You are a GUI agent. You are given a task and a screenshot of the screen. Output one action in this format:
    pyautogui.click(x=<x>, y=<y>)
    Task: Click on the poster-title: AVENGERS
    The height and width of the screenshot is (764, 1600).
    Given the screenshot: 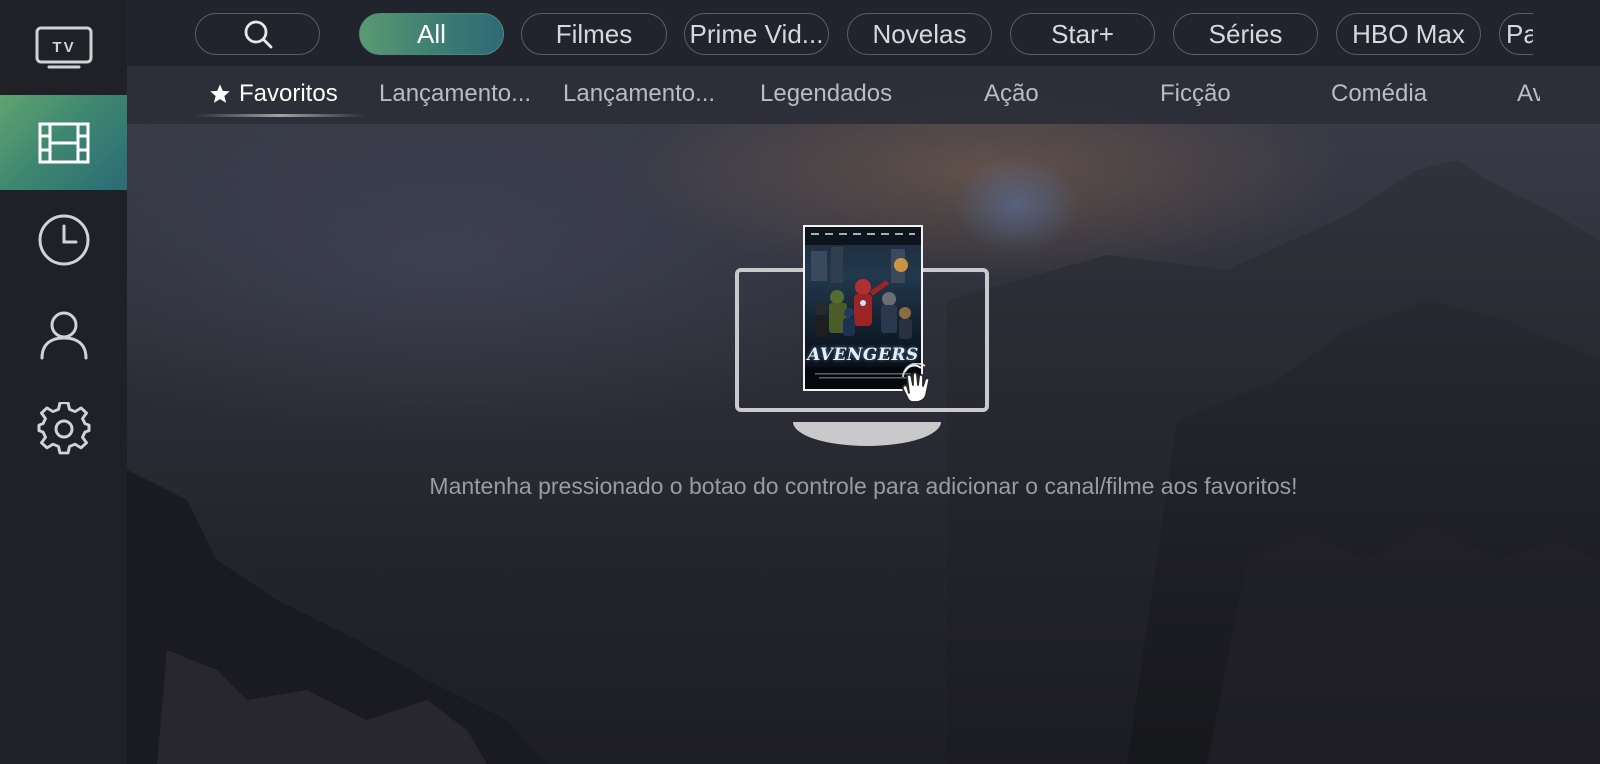 What is the action you would take?
    pyautogui.click(x=863, y=355)
    